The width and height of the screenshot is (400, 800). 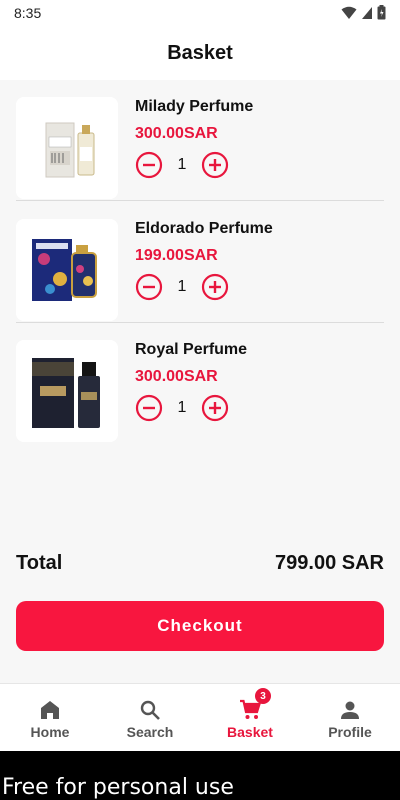 What do you see at coordinates (176, 255) in the screenshot?
I see `product-price: 199.00SAR` at bounding box center [176, 255].